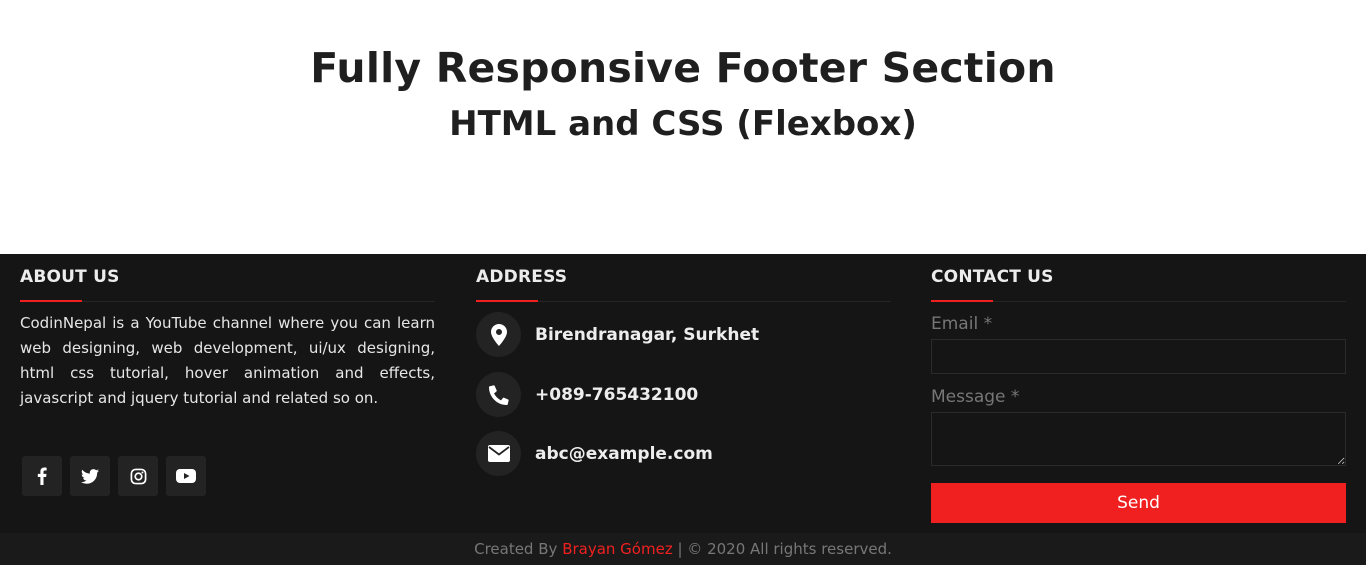  What do you see at coordinates (70, 277) in the screenshot?
I see `about-title: ABOUT US` at bounding box center [70, 277].